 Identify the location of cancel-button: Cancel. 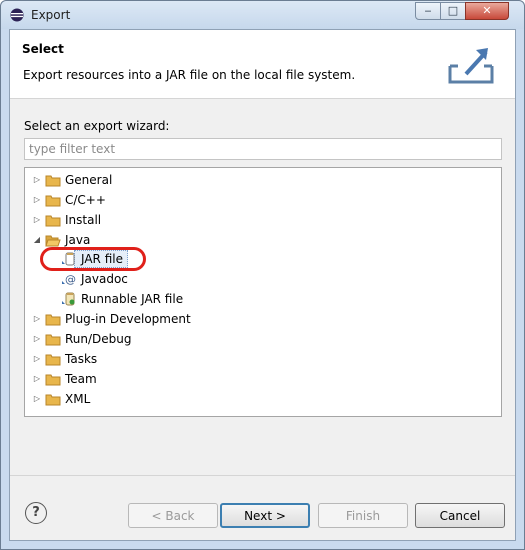
(460, 515).